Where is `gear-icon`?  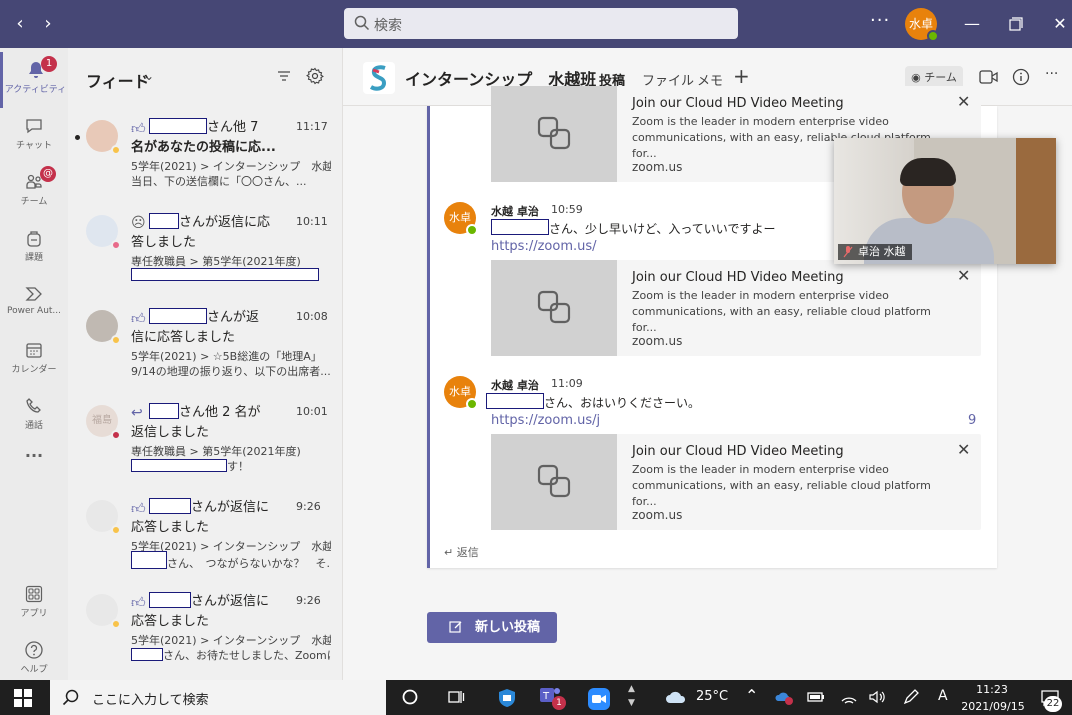 gear-icon is located at coordinates (315, 76).